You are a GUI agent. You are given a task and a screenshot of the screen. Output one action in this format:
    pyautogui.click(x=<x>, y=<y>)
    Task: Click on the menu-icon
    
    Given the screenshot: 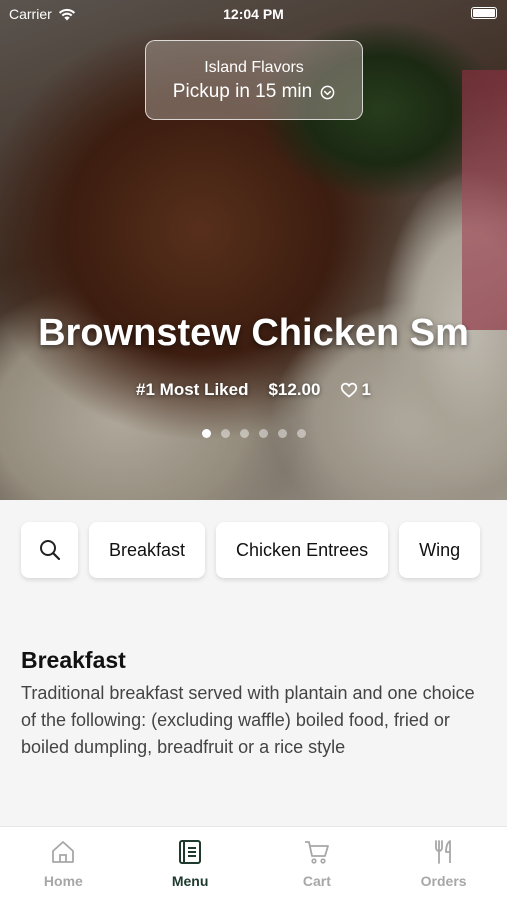 What is the action you would take?
    pyautogui.click(x=190, y=852)
    